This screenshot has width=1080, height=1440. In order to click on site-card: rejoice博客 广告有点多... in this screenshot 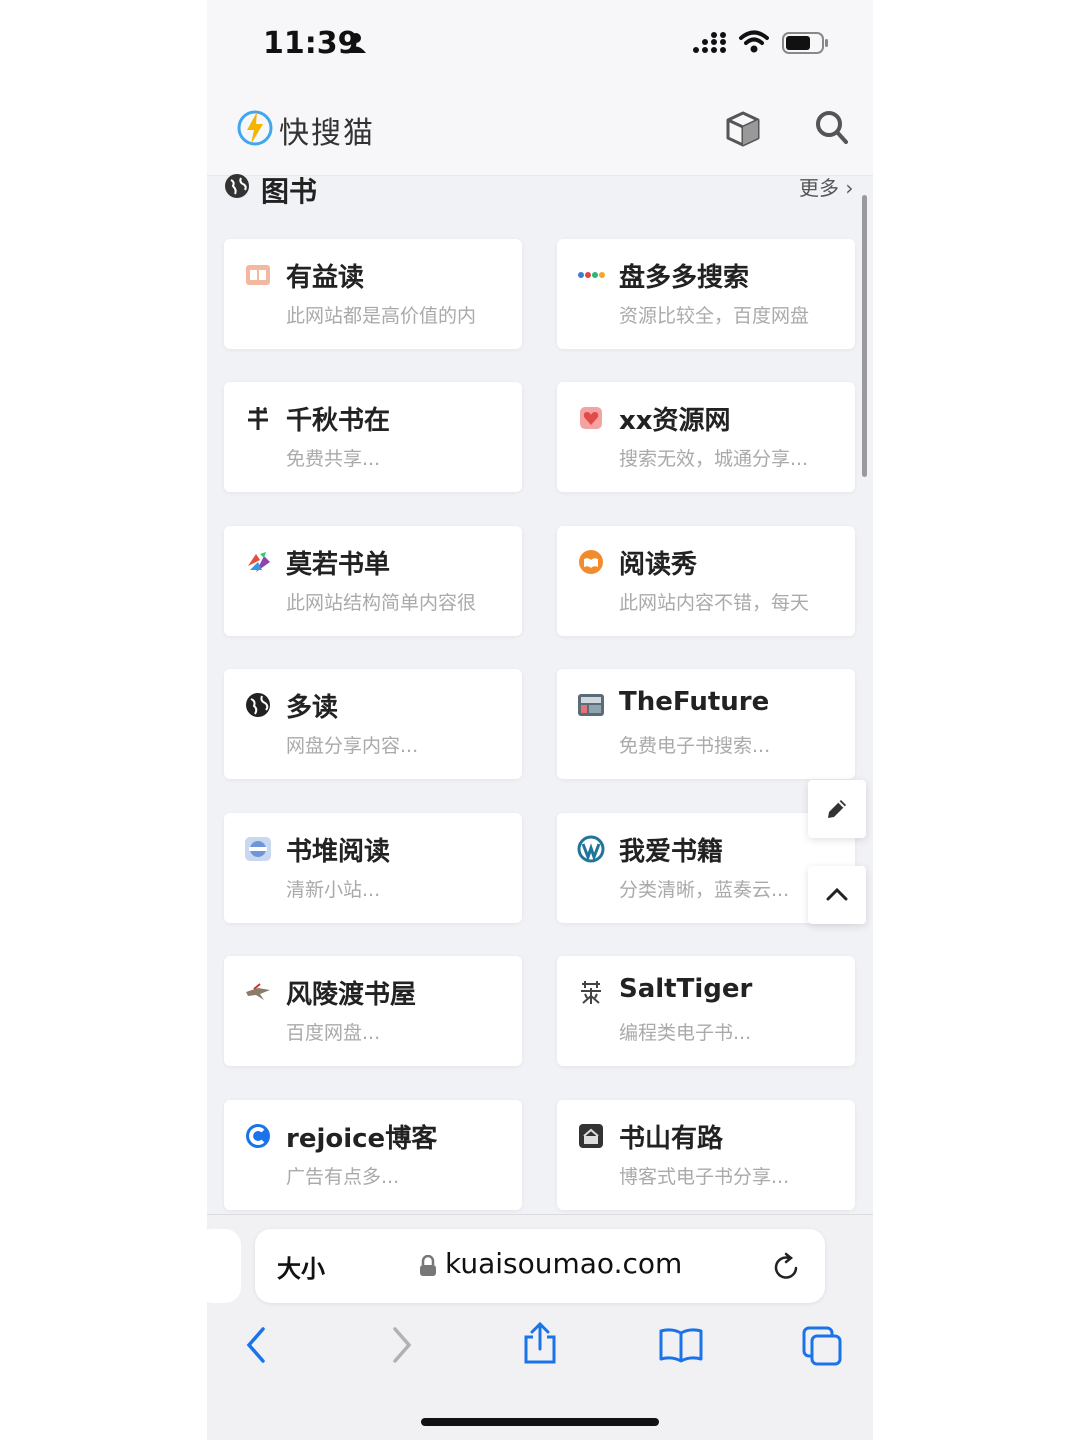, I will do `click(373, 1155)`.